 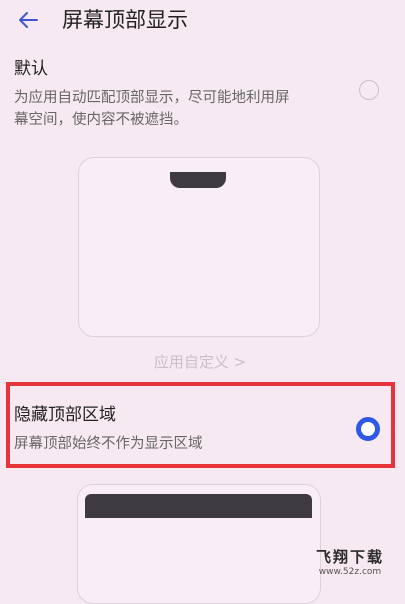 What do you see at coordinates (152, 98) in the screenshot?
I see `option-default-desc-line1: 为应用自动匹配顶部显示，尽可能地利用屏` at bounding box center [152, 98].